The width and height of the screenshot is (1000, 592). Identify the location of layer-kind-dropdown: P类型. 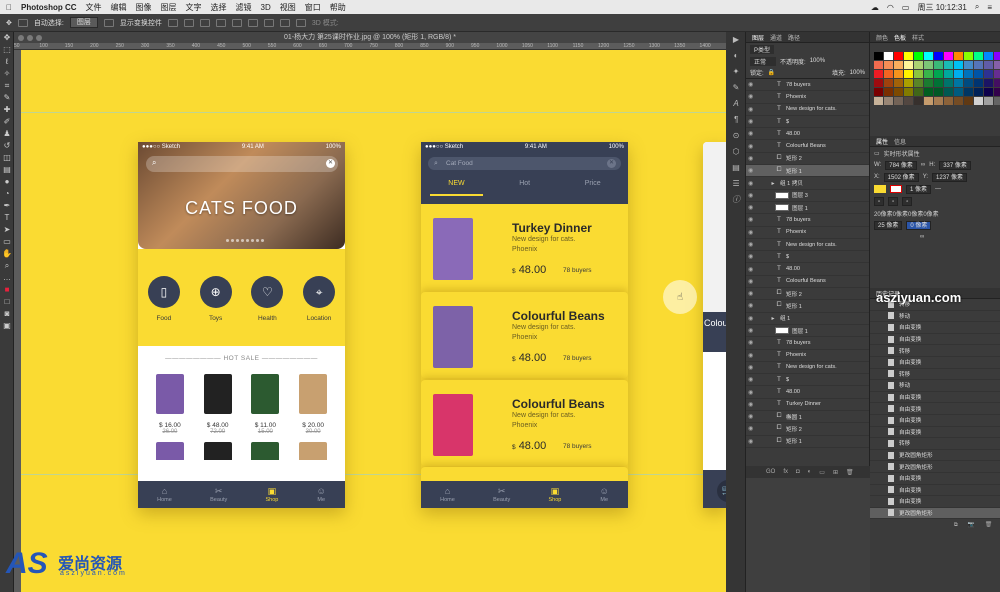
(762, 49).